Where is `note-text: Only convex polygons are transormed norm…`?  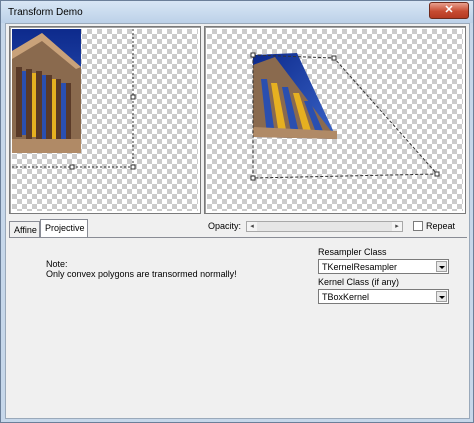 note-text: Only convex polygons are transormed norm… is located at coordinates (141, 274).